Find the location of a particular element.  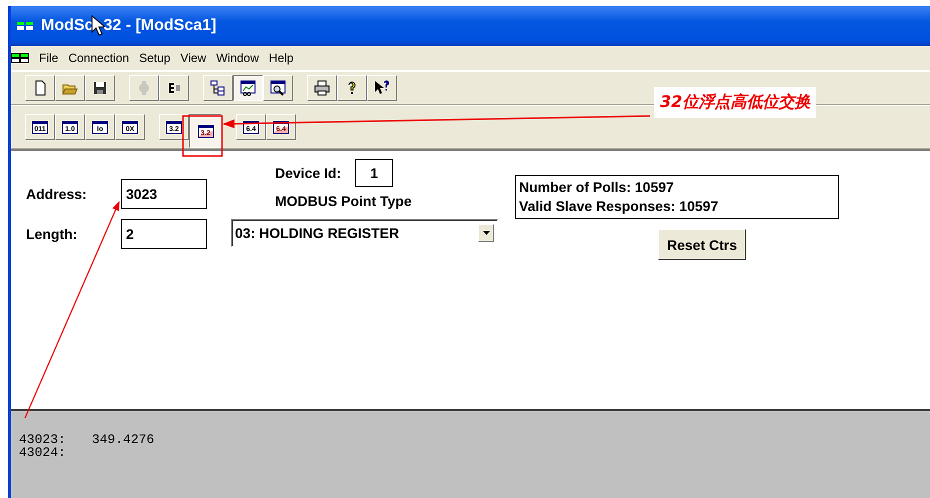

highlight-rectangle is located at coordinates (202, 136).